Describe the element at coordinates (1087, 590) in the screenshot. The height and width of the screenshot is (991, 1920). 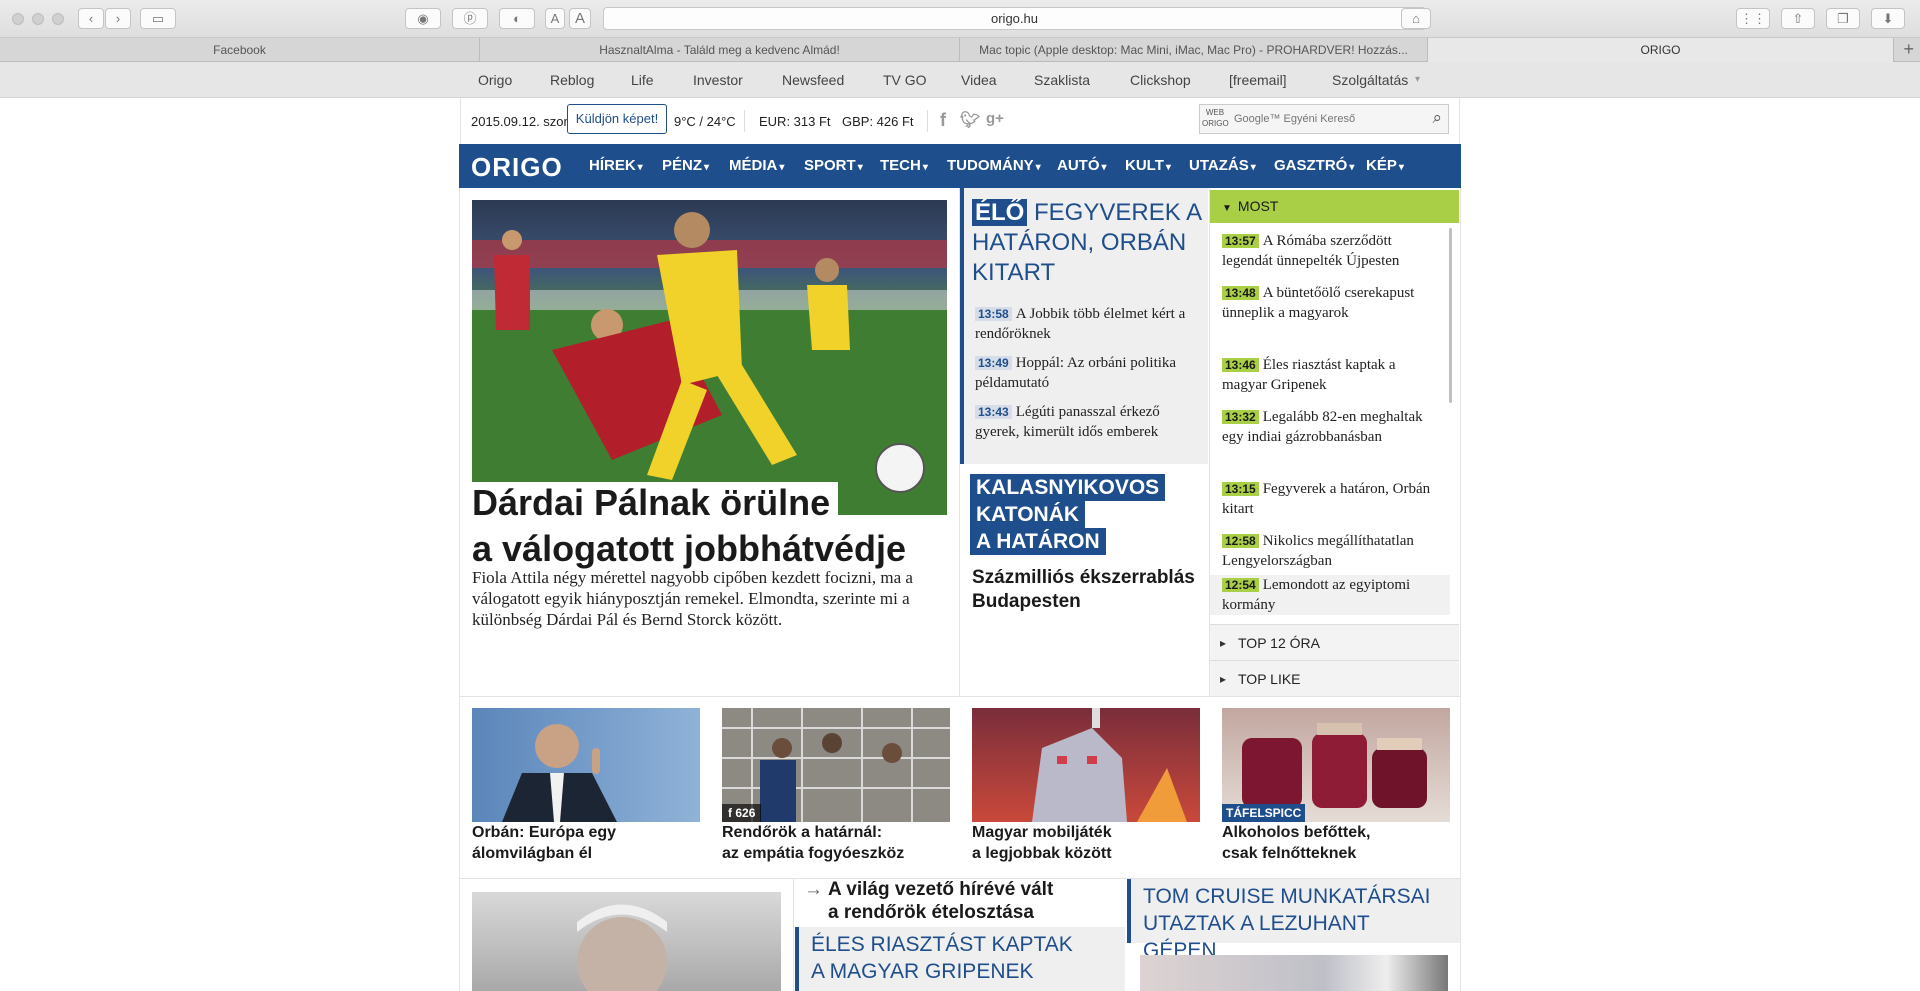
I see `secondary-headline: Százmilliós ékszerrablás Budapesten` at that location.